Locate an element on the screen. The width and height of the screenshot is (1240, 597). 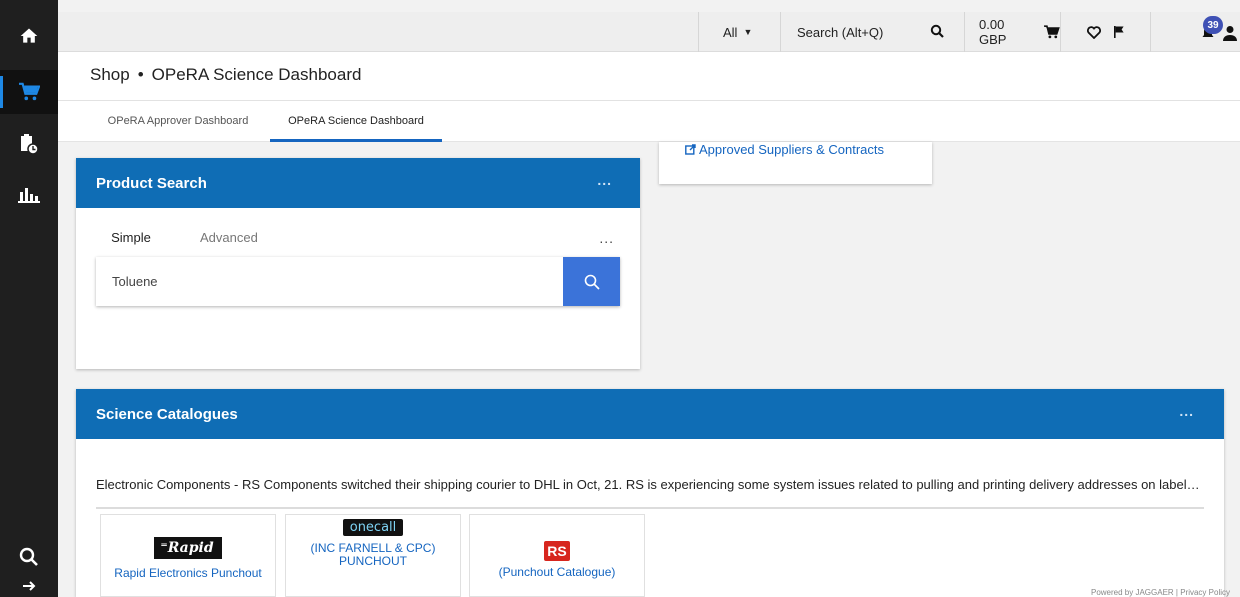
rs-logo: RS is located at coordinates (557, 551).